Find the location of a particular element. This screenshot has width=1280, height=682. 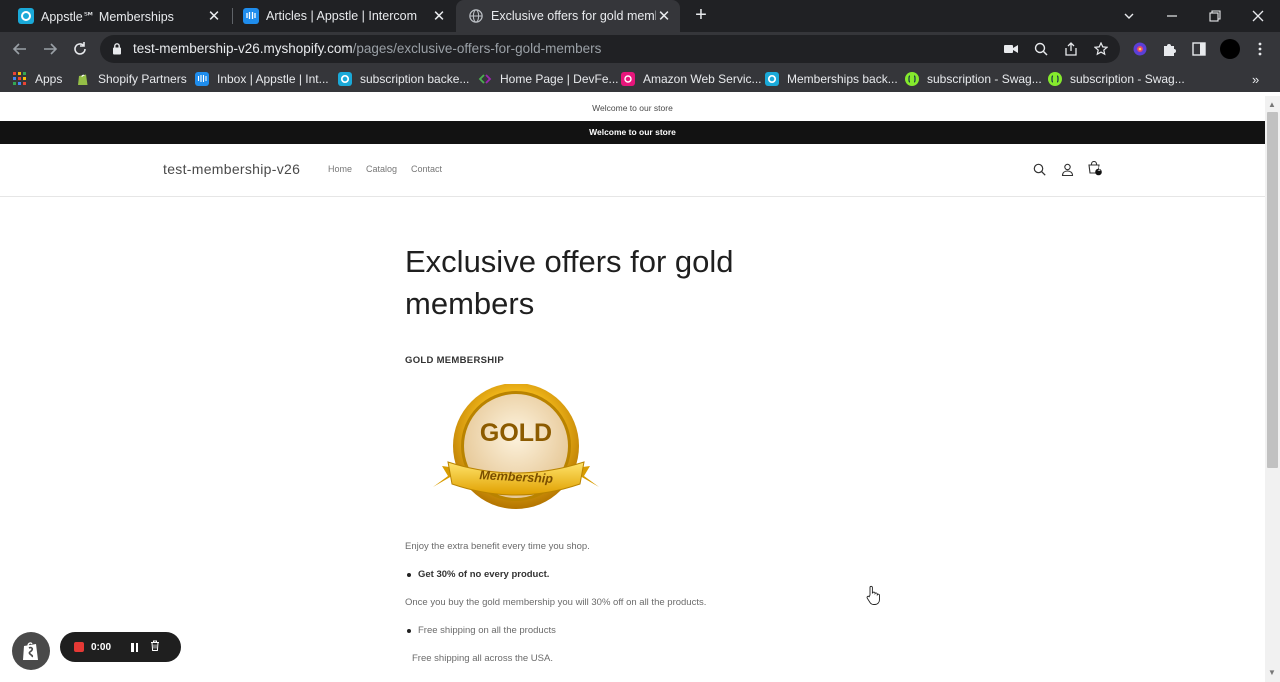

scroll-down-arrow-icon: ▼ is located at coordinates (1272, 672).